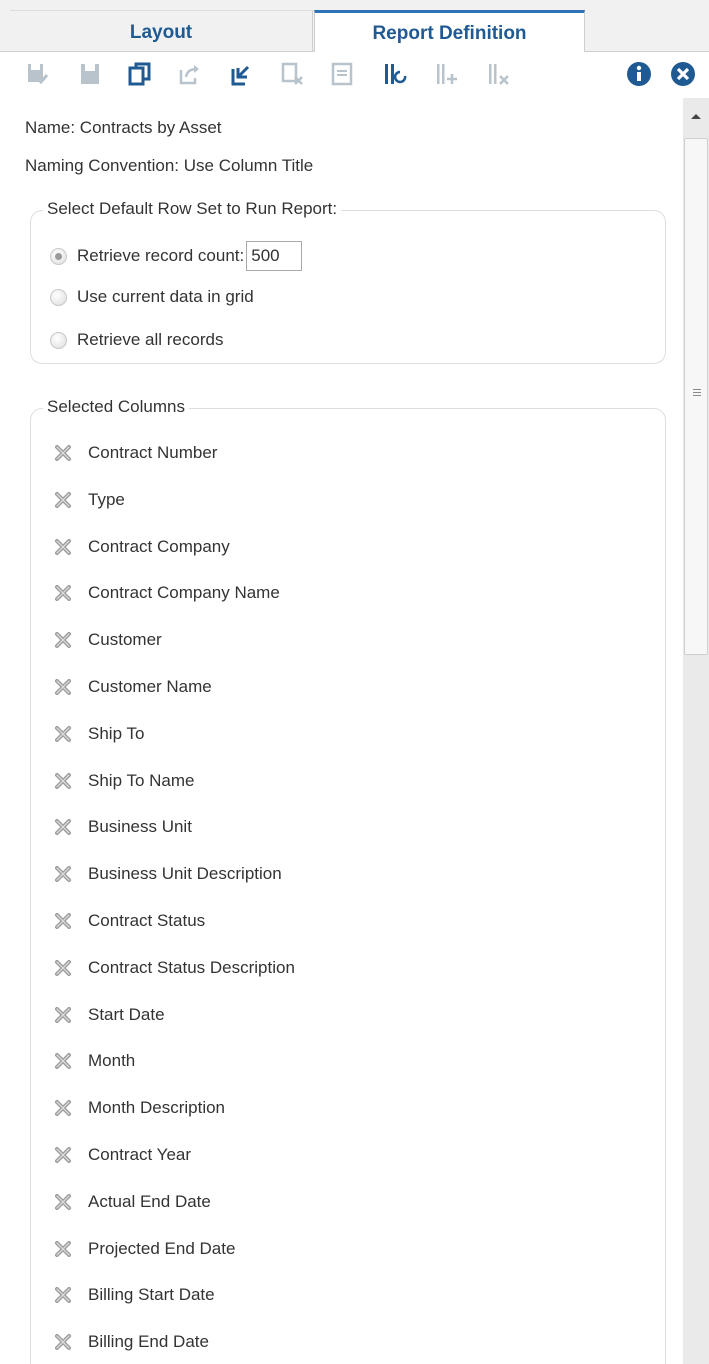 Image resolution: width=709 pixels, height=1364 pixels. I want to click on column-item: Actual End Date, so click(131, 1202).